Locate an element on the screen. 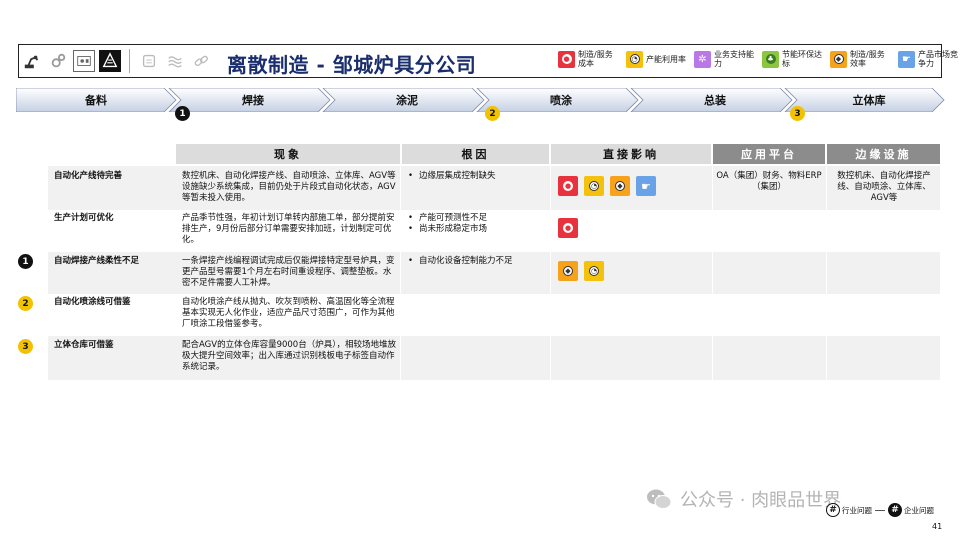 The width and height of the screenshot is (960, 540). legend-item-support: ✲ 业务支持能力 is located at coordinates (725, 59).